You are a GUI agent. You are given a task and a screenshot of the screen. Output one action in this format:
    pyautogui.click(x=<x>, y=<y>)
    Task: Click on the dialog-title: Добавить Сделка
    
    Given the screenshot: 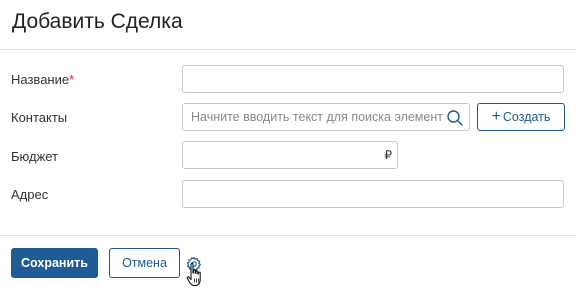 What is the action you would take?
    pyautogui.click(x=97, y=21)
    